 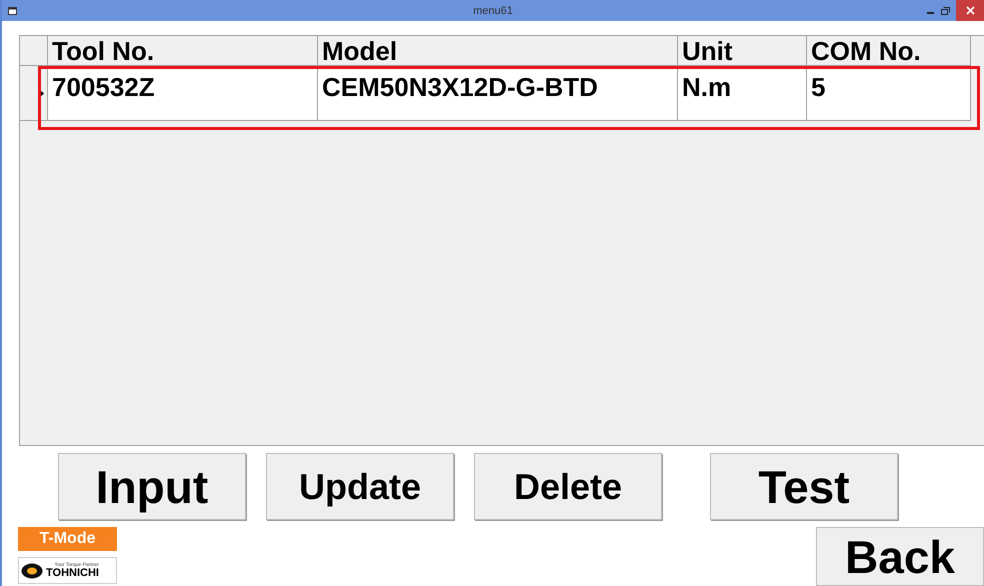 I want to click on close-button, so click(x=970, y=10).